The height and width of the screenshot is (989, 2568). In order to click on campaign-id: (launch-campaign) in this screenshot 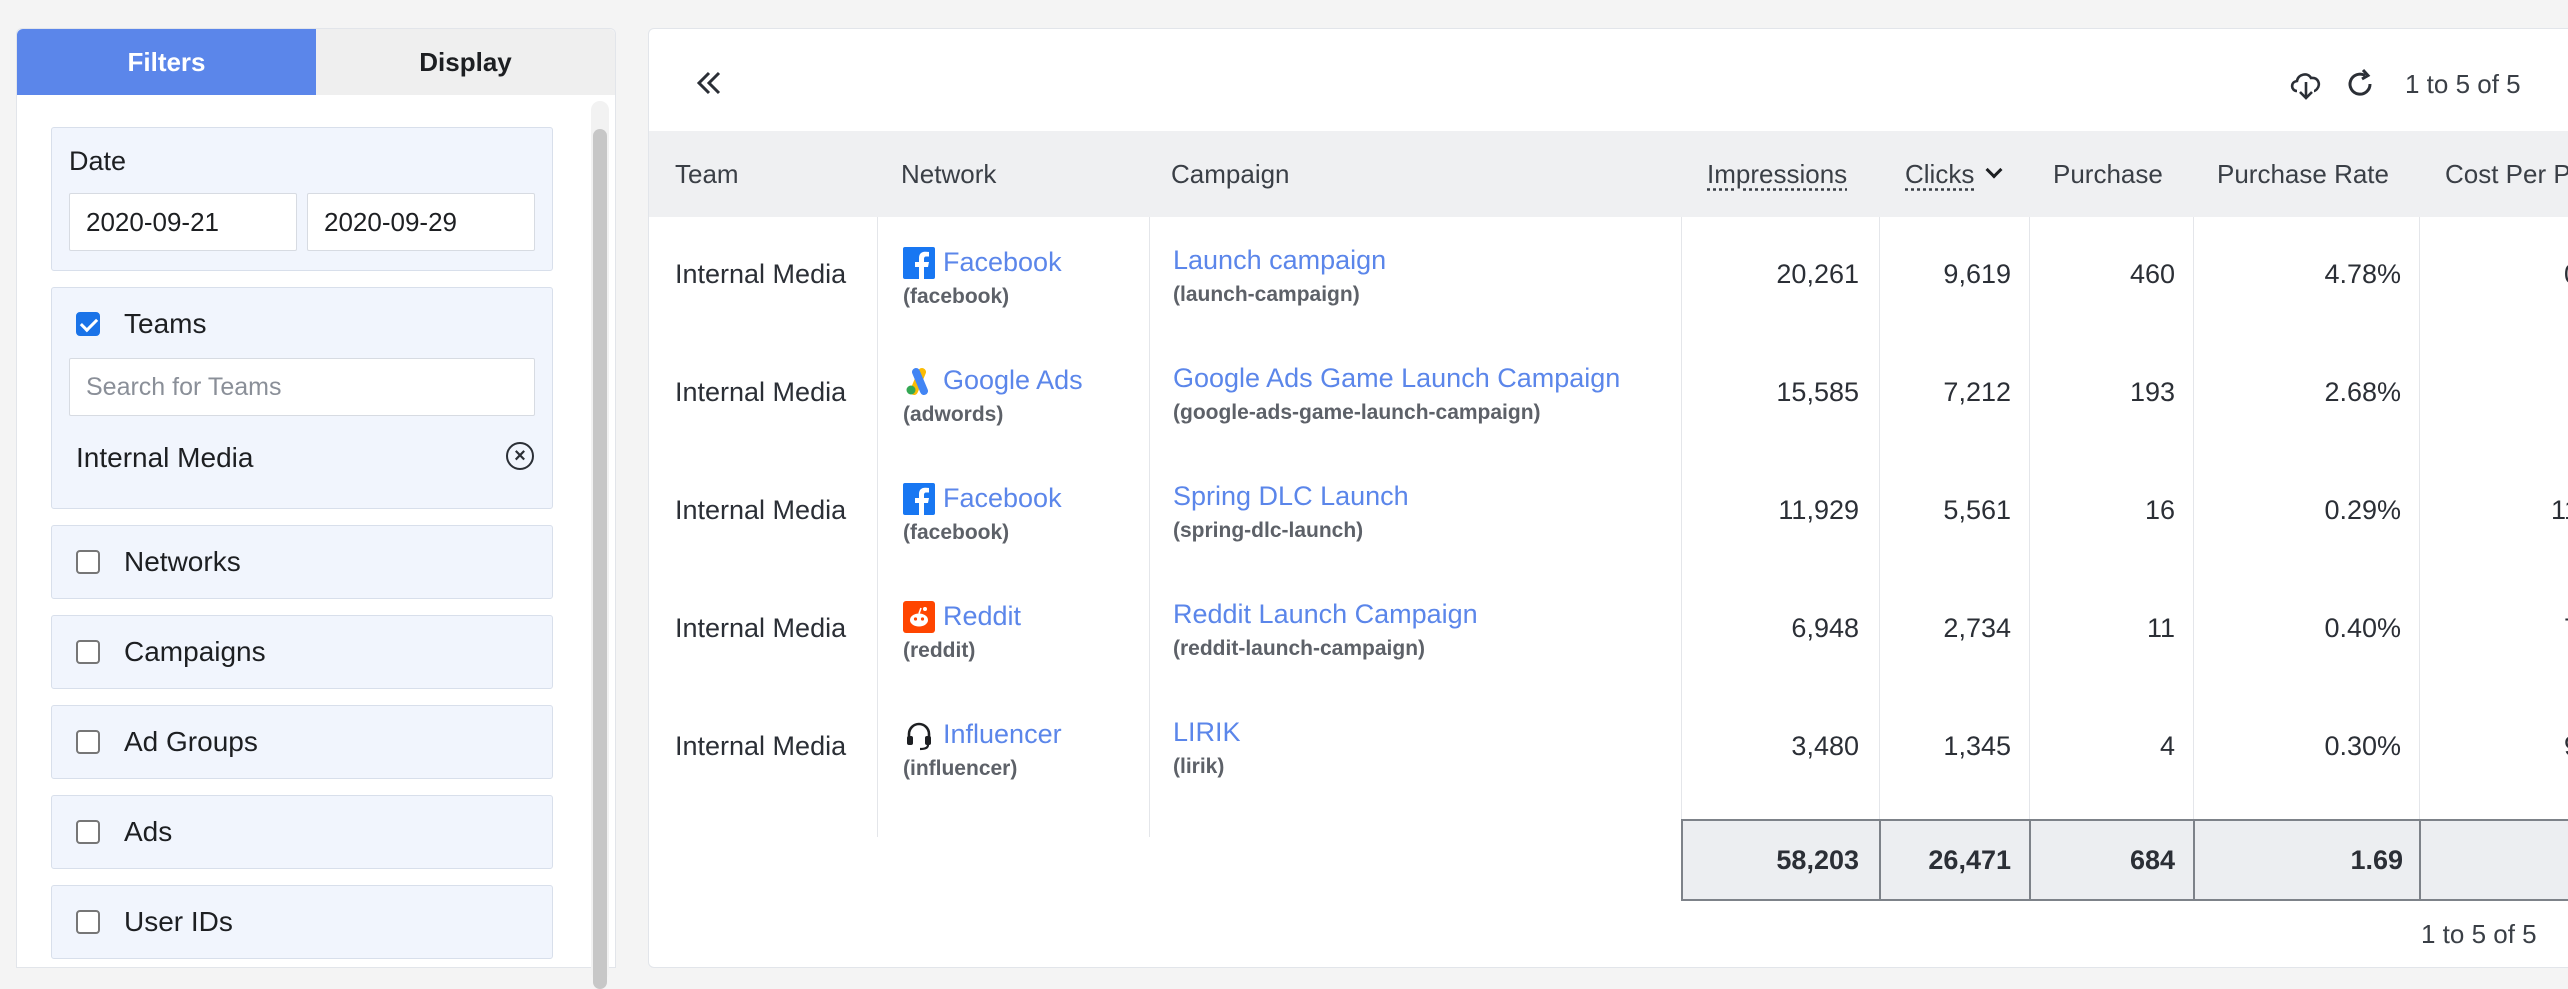, I will do `click(1266, 294)`.